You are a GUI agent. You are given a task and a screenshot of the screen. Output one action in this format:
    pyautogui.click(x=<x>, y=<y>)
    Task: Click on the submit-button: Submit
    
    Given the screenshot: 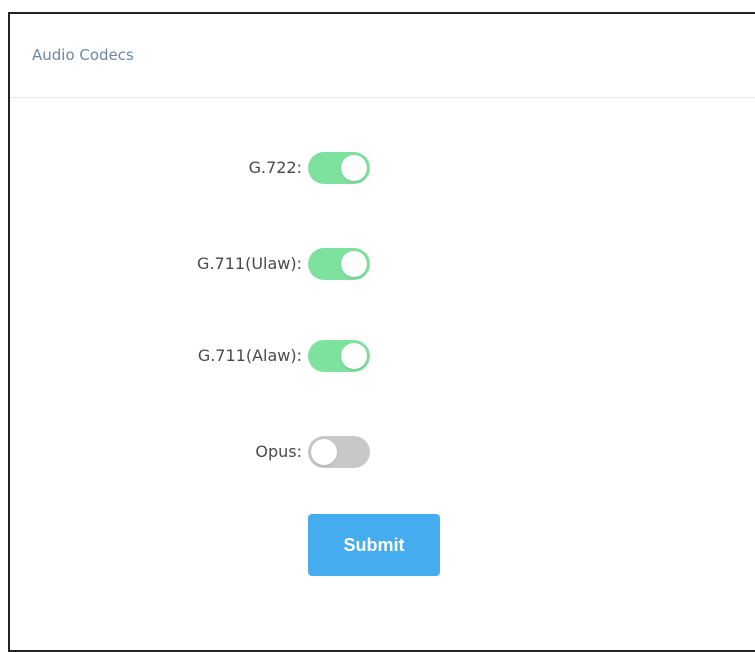 What is the action you would take?
    pyautogui.click(x=374, y=545)
    